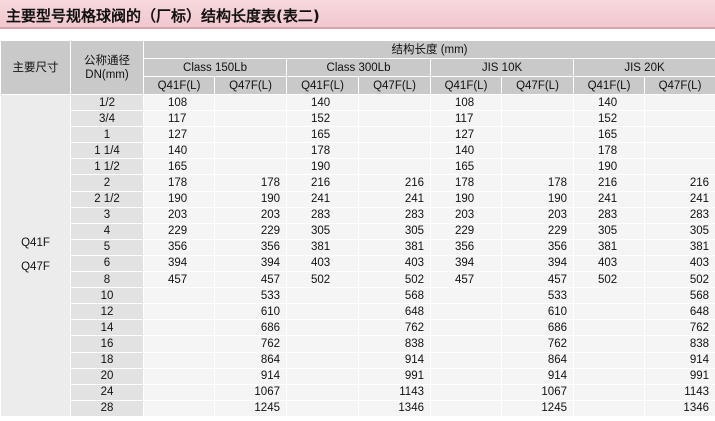  What do you see at coordinates (107, 296) in the screenshot?
I see `dn-cell: 10` at bounding box center [107, 296].